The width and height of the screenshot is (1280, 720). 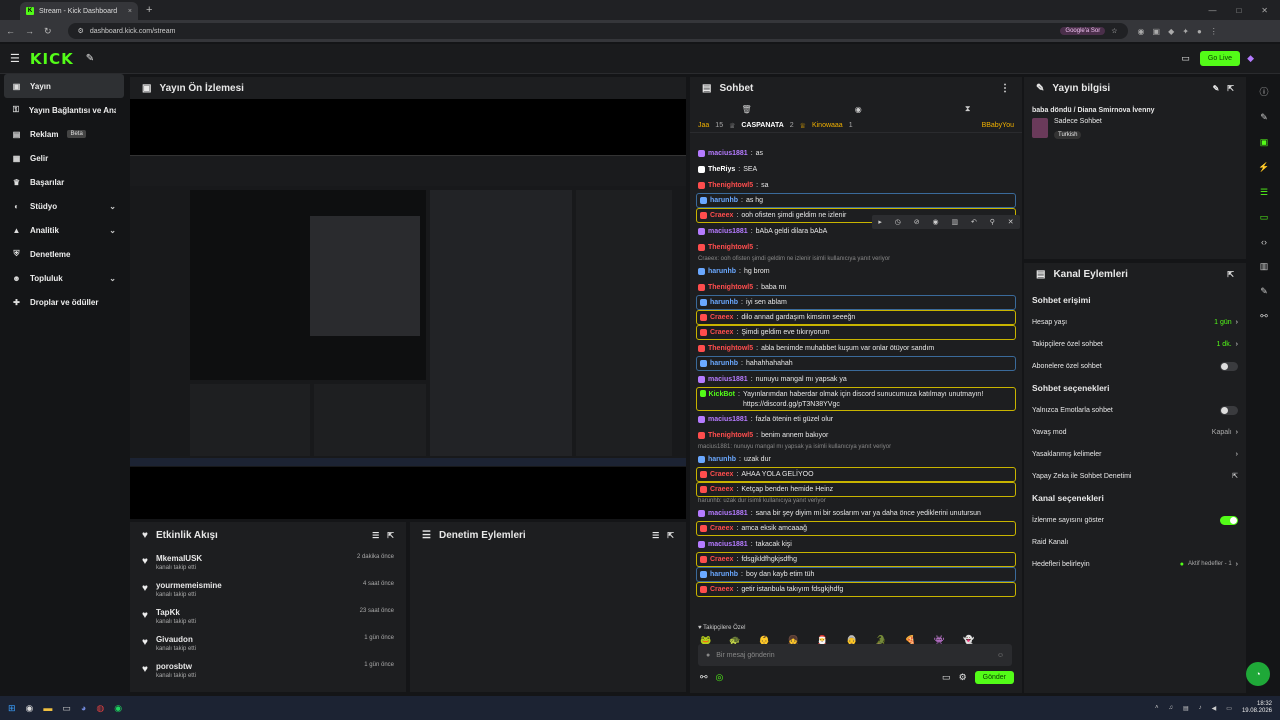 What do you see at coordinates (856, 419) in the screenshot?
I see `chat-message: macius1881: fazla ötenin eti güzel olur` at bounding box center [856, 419].